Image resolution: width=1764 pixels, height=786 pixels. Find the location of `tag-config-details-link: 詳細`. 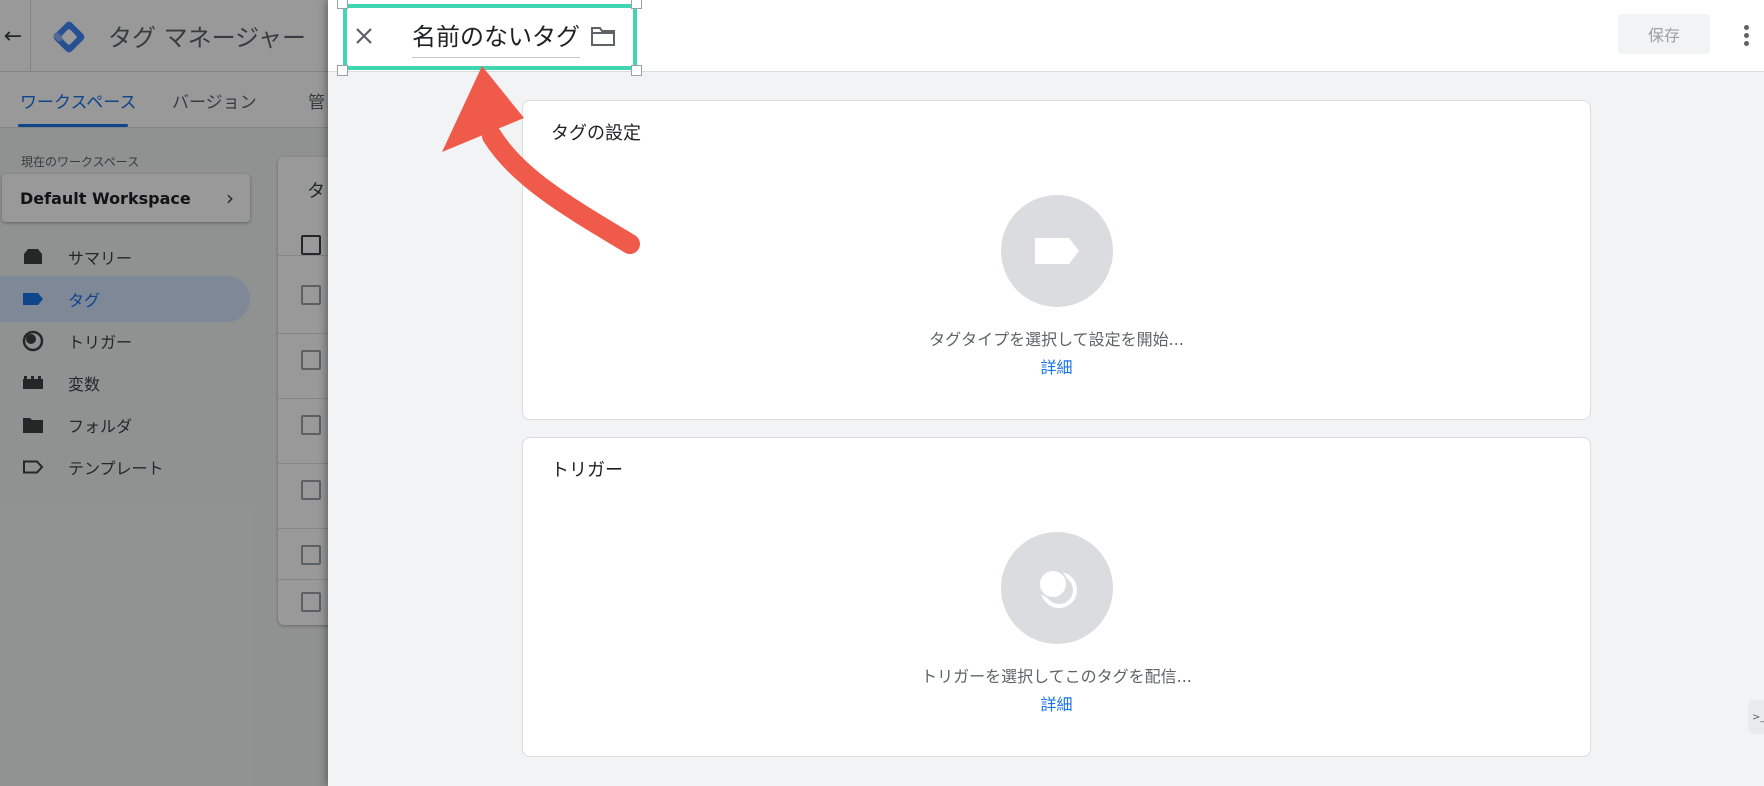

tag-config-details-link: 詳細 is located at coordinates (1056, 366).